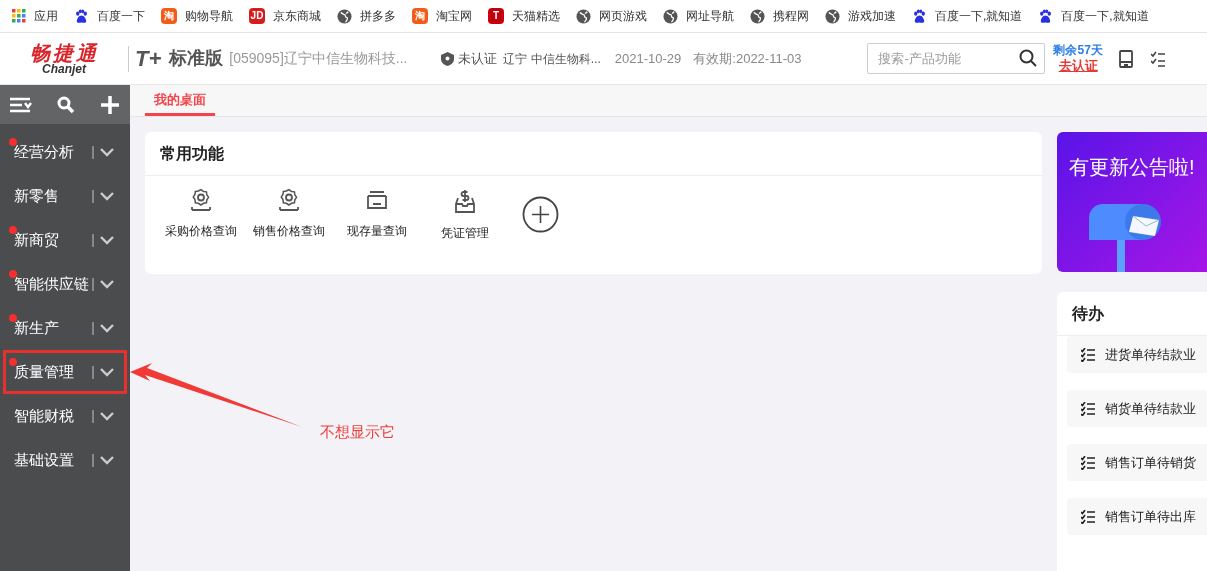 This screenshot has height=571, width=1207. I want to click on inbox-dollar-icon, so click(465, 201).